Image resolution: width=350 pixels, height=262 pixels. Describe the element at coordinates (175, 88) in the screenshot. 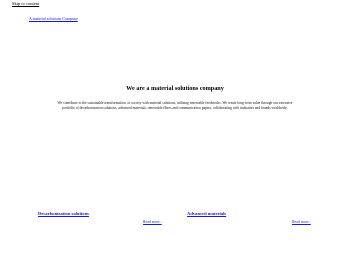

I see `hero-title: We are a material solutions company` at that location.